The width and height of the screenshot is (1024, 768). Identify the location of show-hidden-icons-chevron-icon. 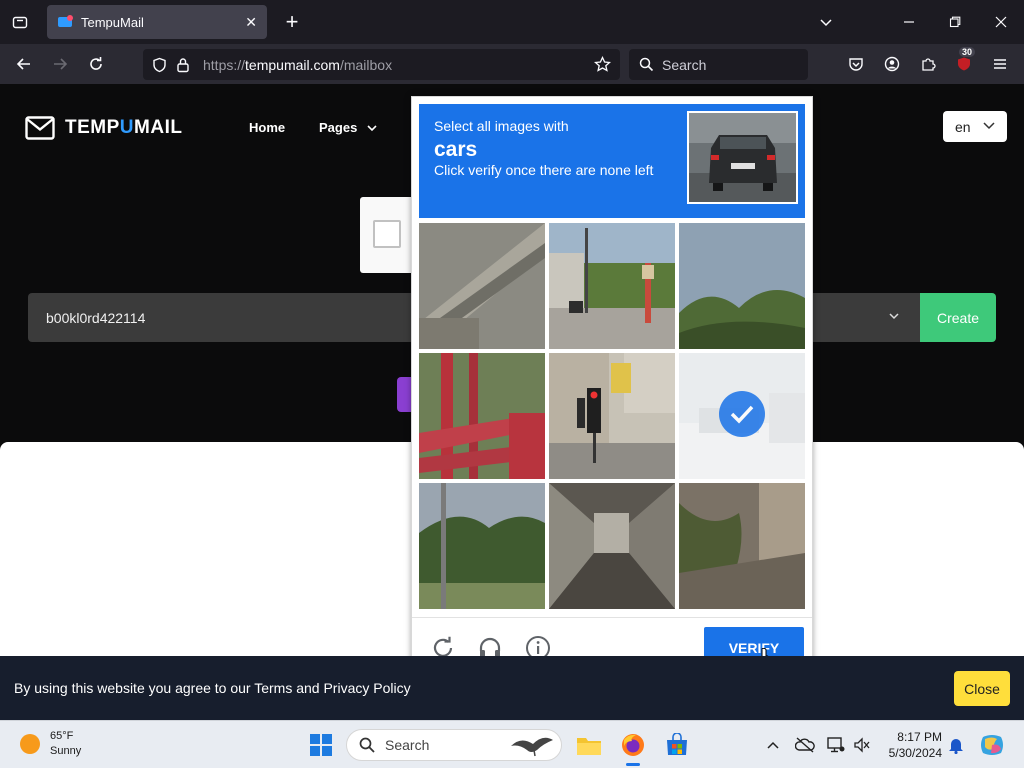
(773, 745).